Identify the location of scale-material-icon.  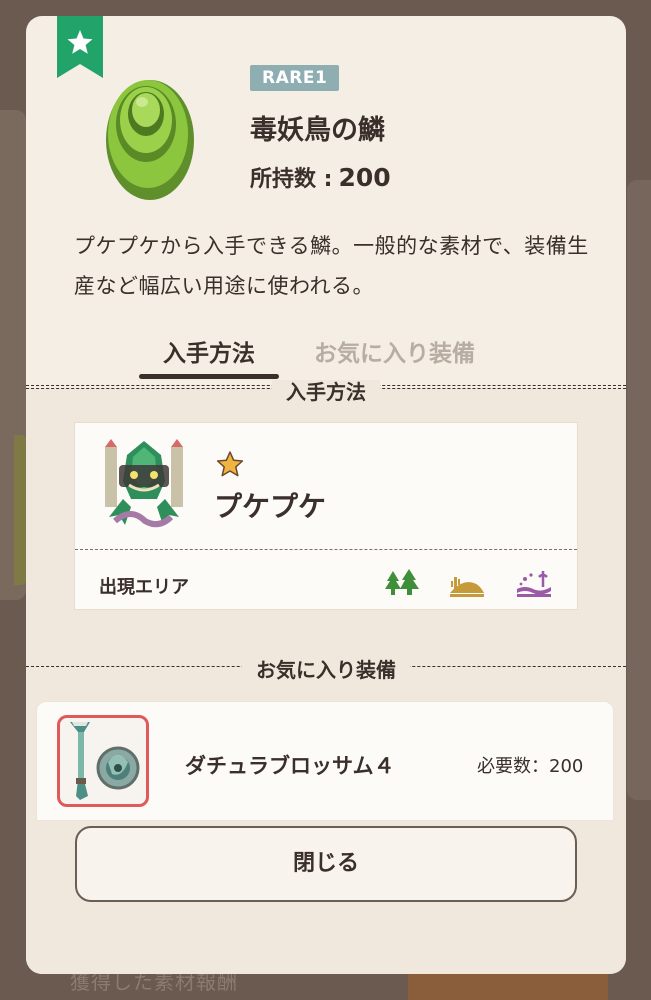
(150, 140).